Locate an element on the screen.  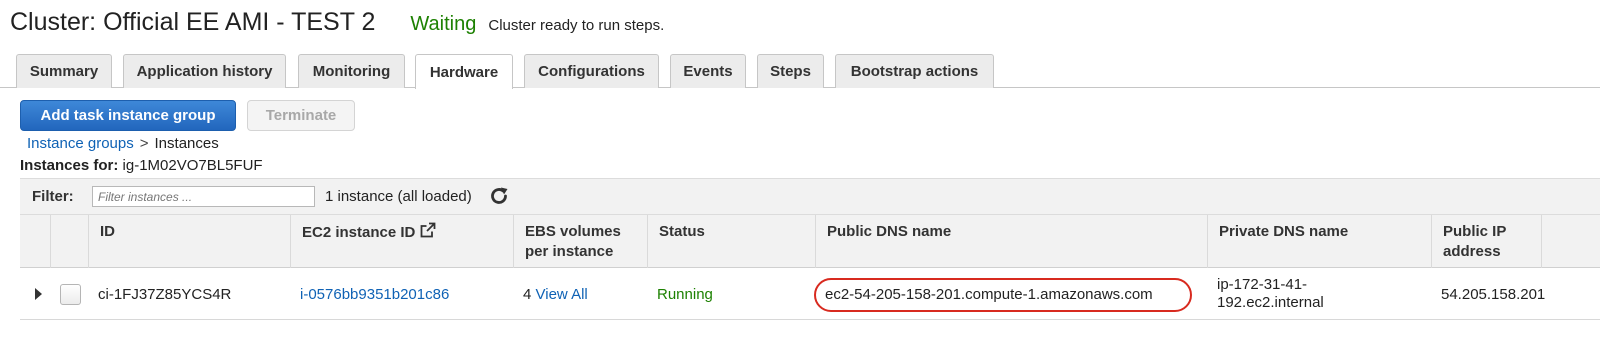
expand-row-icon is located at coordinates (38, 294).